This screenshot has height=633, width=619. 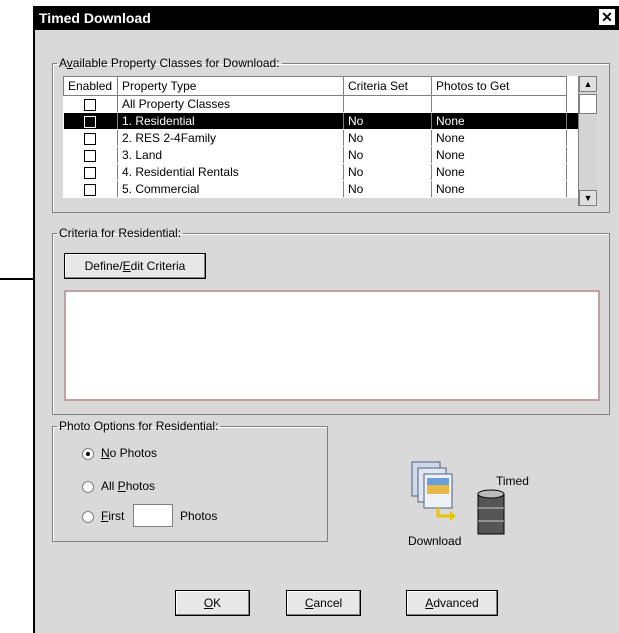 I want to click on property-type-cell: All Property Classes, so click(x=230, y=104).